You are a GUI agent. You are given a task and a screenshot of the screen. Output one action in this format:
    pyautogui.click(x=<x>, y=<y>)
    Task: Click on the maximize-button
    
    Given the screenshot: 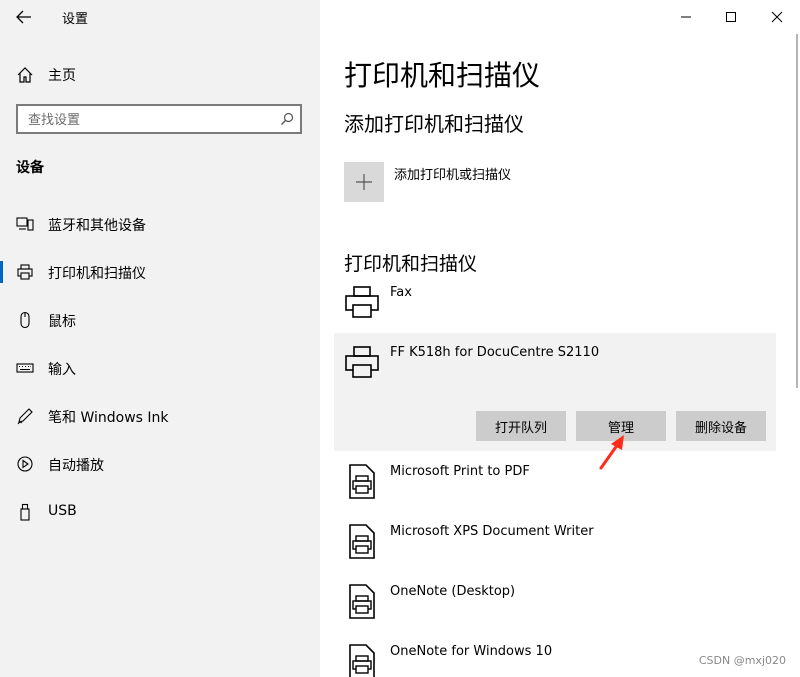 What is the action you would take?
    pyautogui.click(x=731, y=17)
    